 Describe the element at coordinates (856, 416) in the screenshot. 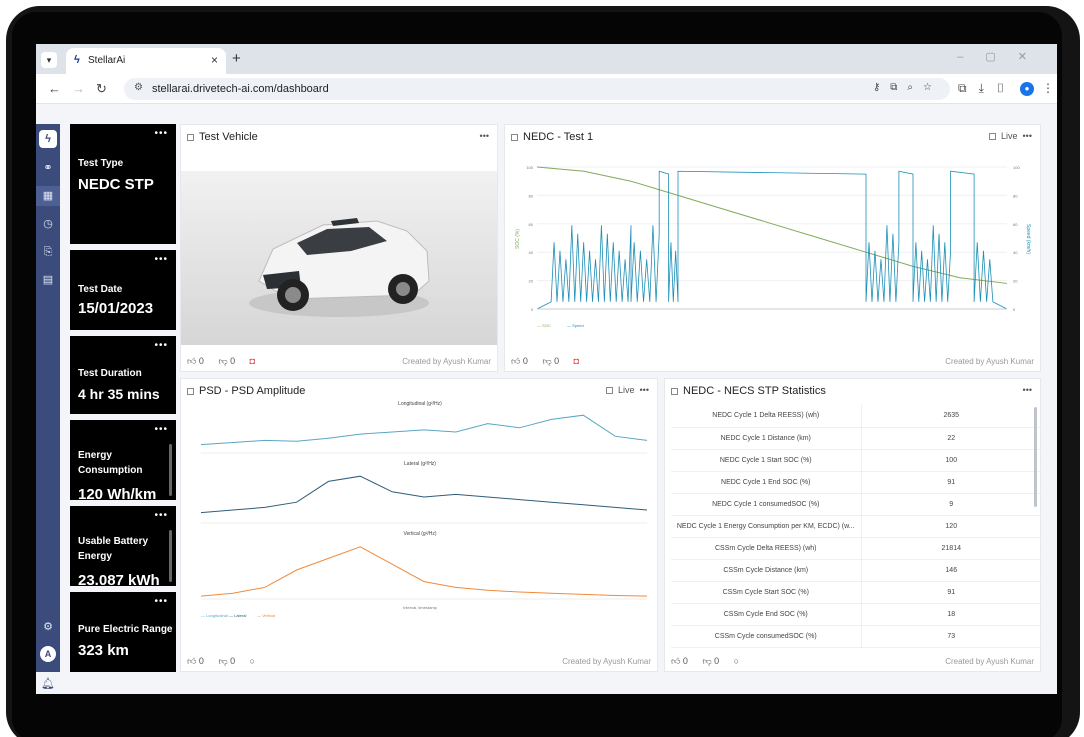

I see `table-row: NEDC Cycle 1 Delta REESS) (wh) 2635` at that location.